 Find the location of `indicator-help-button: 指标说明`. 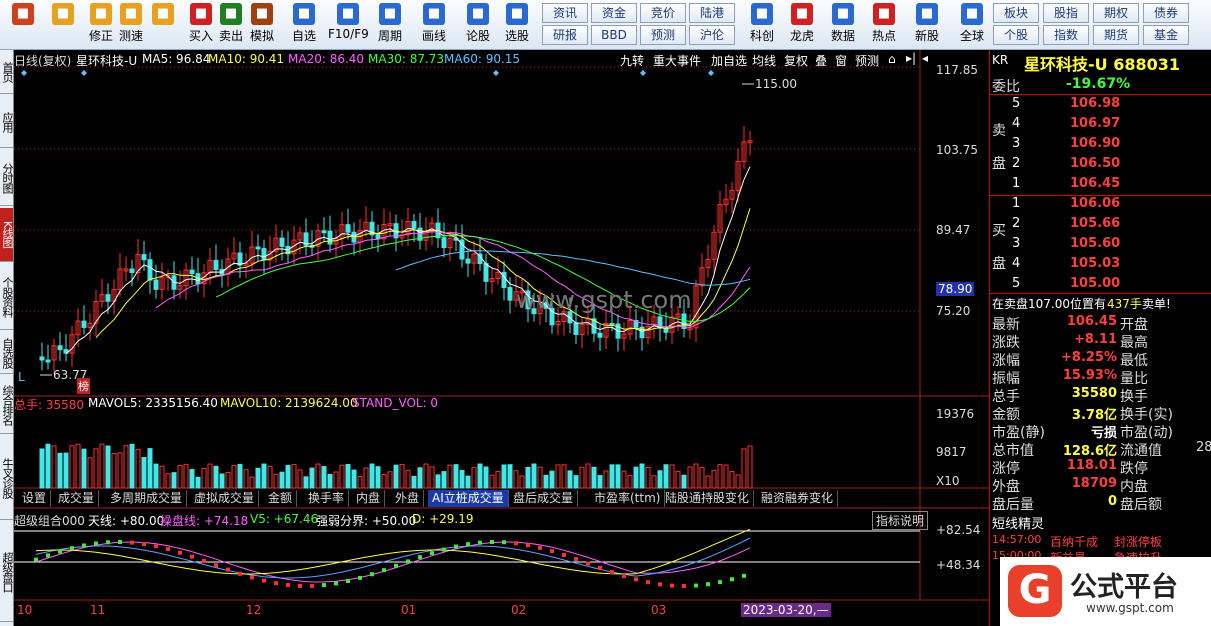

indicator-help-button: 指标说明 is located at coordinates (900, 520).